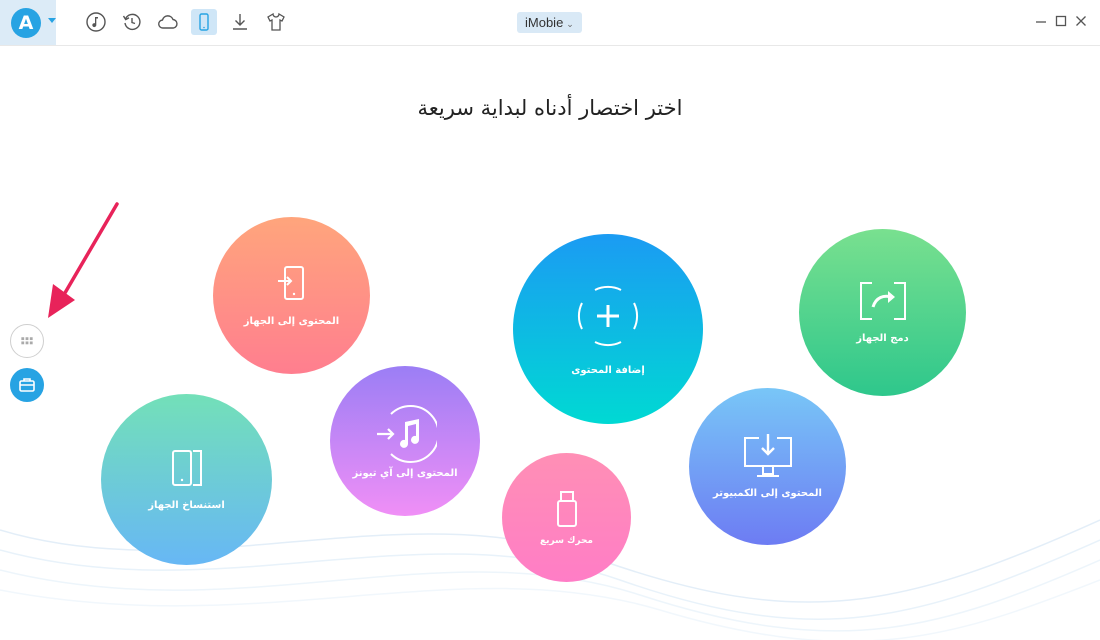 This screenshot has width=1100, height=640. I want to click on toolkit-button, so click(27, 385).